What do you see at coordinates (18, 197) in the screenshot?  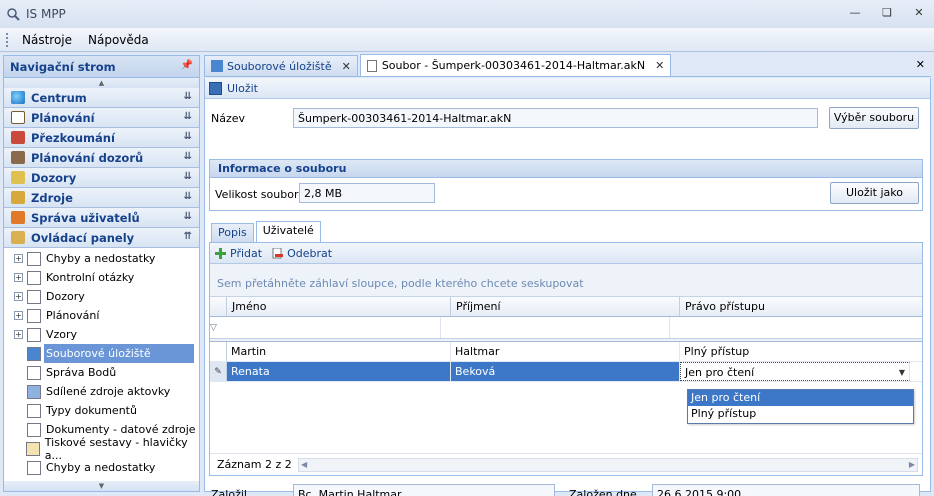 I see `resources-icon` at bounding box center [18, 197].